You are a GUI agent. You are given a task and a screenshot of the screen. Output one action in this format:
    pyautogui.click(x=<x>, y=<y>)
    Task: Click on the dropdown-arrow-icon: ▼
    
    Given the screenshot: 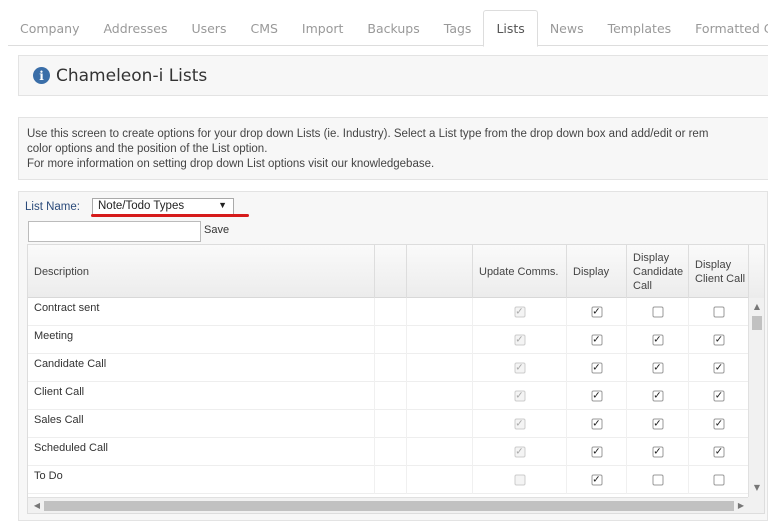 What is the action you would take?
    pyautogui.click(x=222, y=205)
    